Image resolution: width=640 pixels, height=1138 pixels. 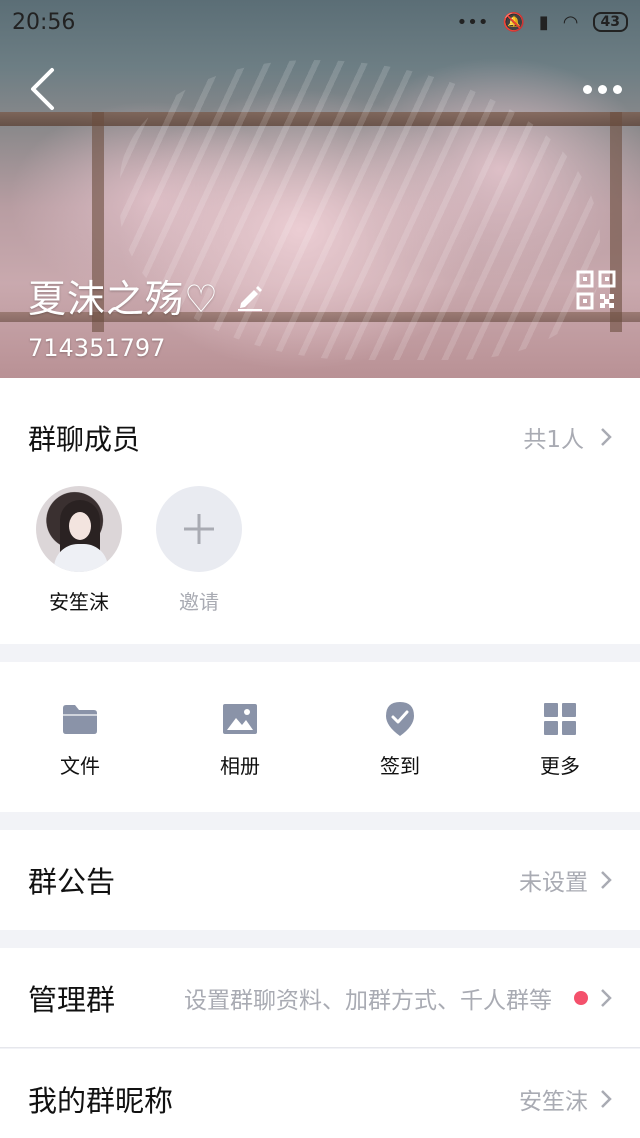 I want to click on grid-icon, so click(x=560, y=719).